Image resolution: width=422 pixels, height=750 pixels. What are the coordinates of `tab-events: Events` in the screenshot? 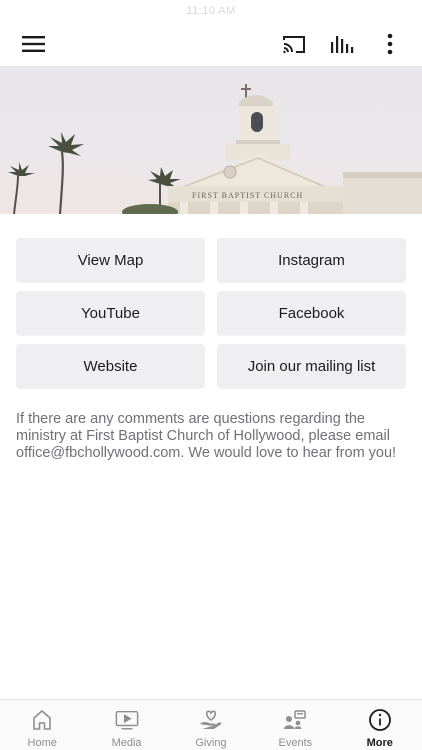 It's located at (295, 725).